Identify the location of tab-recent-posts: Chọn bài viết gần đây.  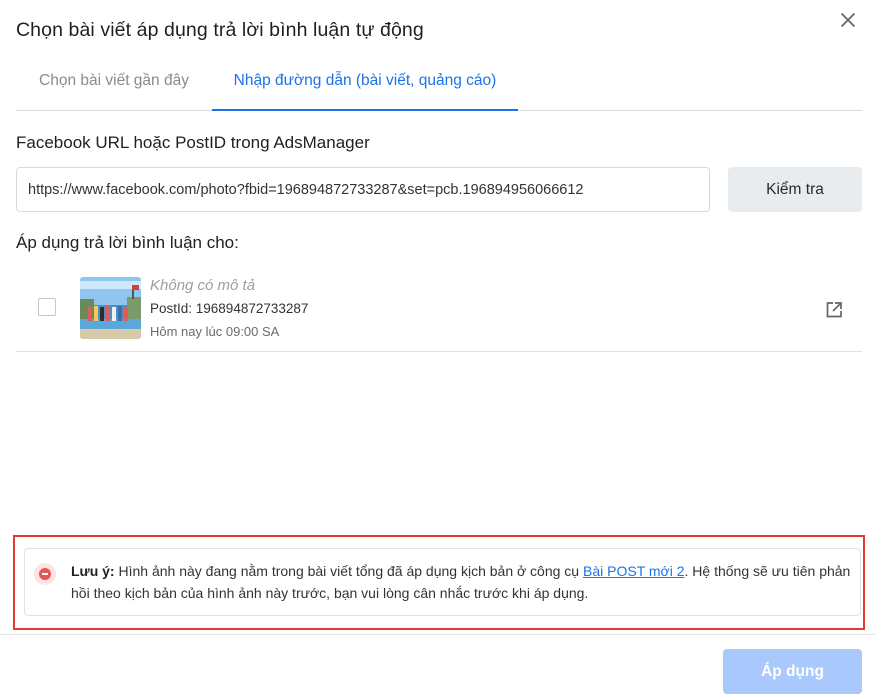
(114, 86).